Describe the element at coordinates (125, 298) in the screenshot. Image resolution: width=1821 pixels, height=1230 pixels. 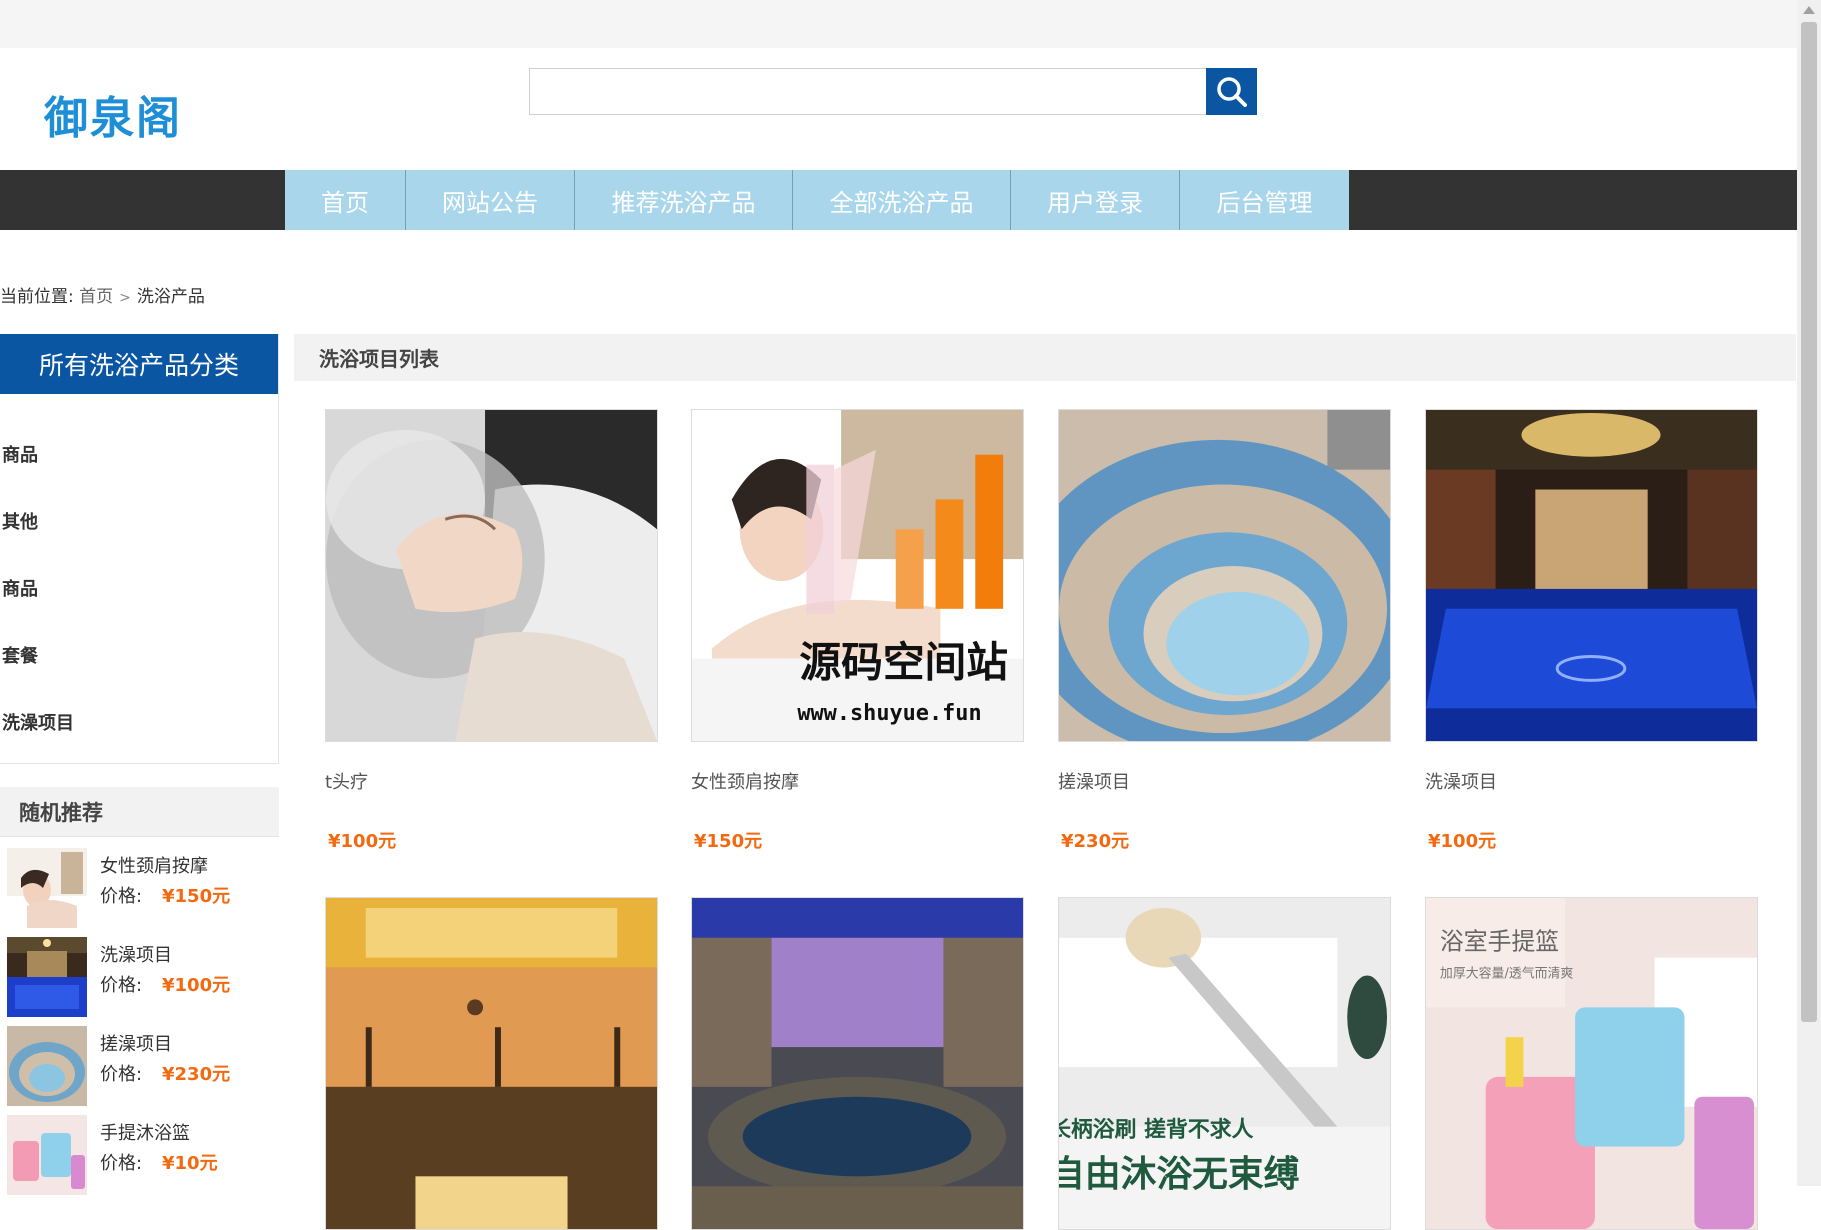
I see `breadcrumb-chevron-icon: >` at that location.